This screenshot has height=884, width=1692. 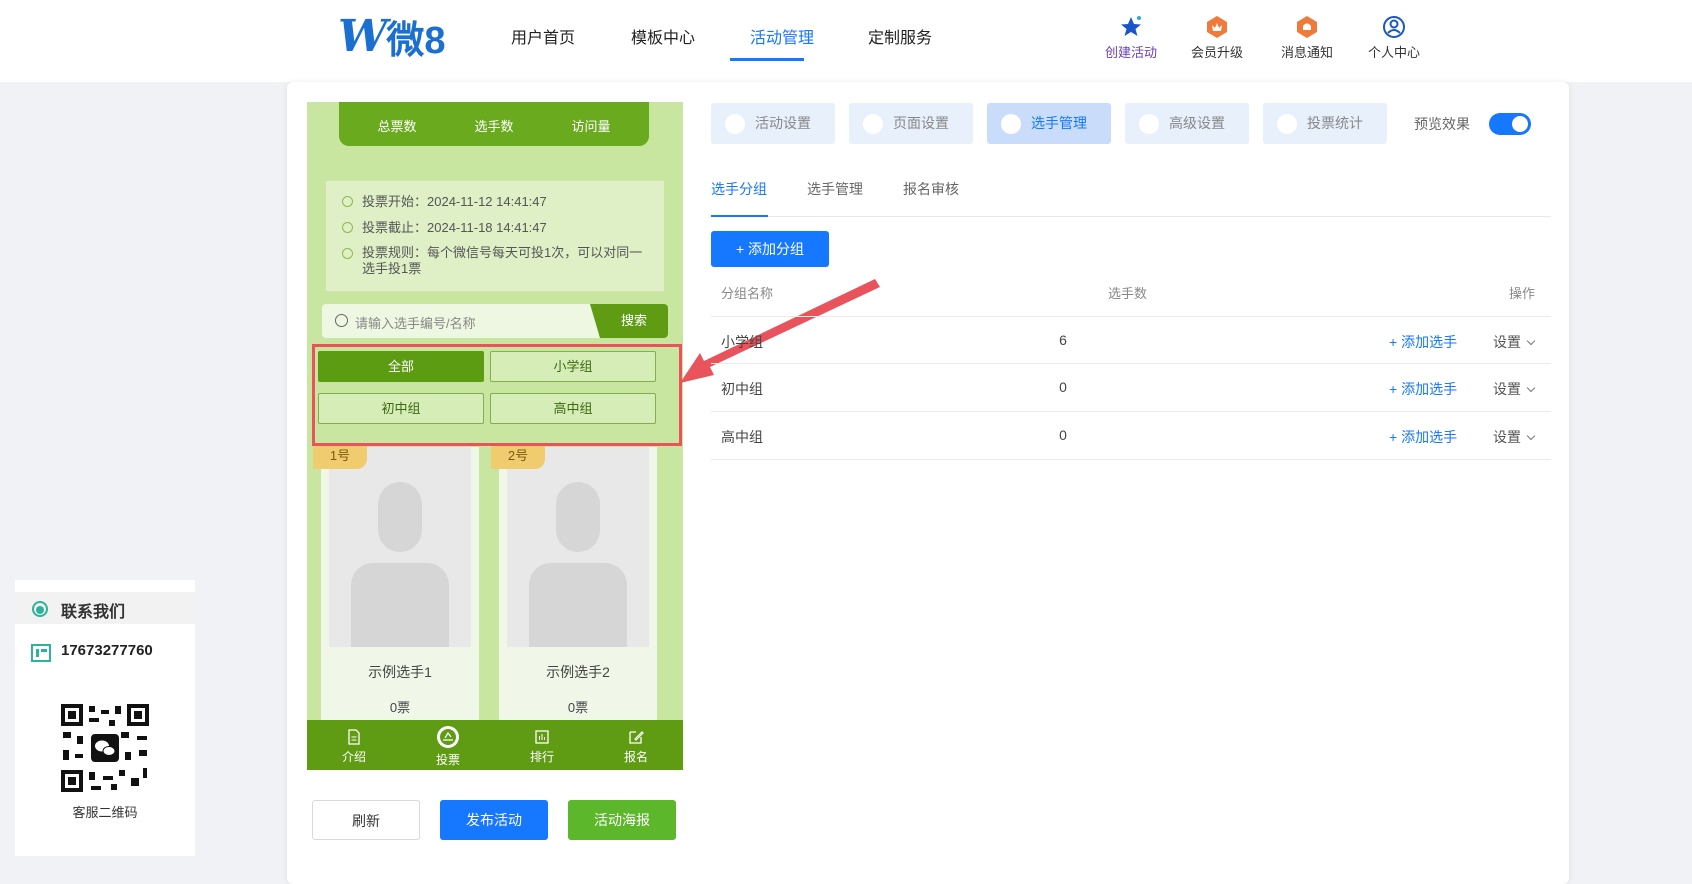 I want to click on search-button: 搜索, so click(x=629, y=321).